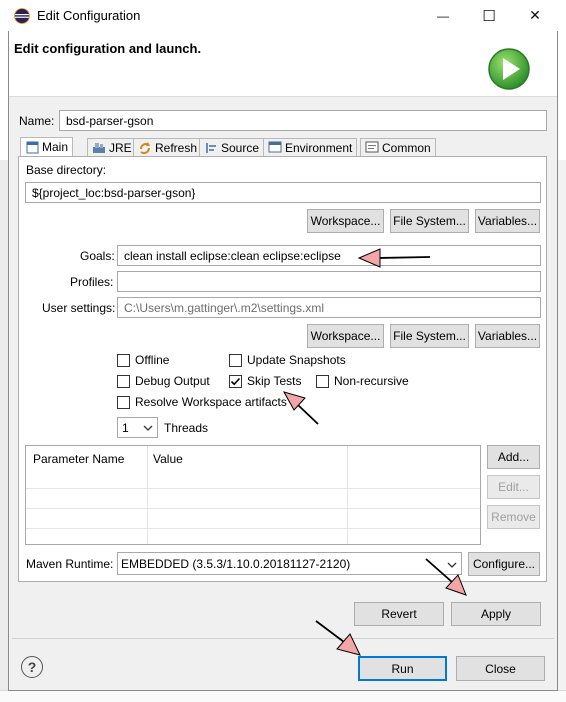  What do you see at coordinates (496, 614) in the screenshot?
I see `apply-button: Apply` at bounding box center [496, 614].